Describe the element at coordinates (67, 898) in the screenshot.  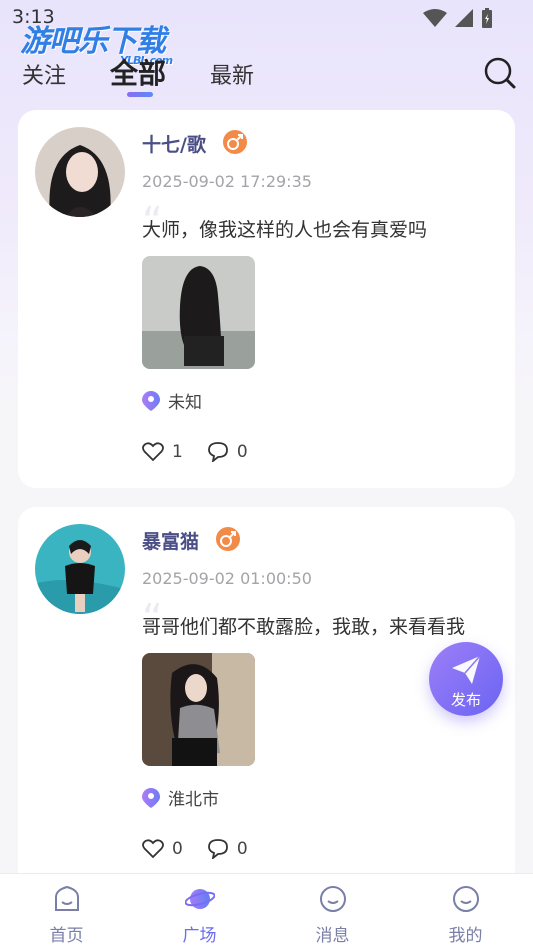
I see `home-icon` at that location.